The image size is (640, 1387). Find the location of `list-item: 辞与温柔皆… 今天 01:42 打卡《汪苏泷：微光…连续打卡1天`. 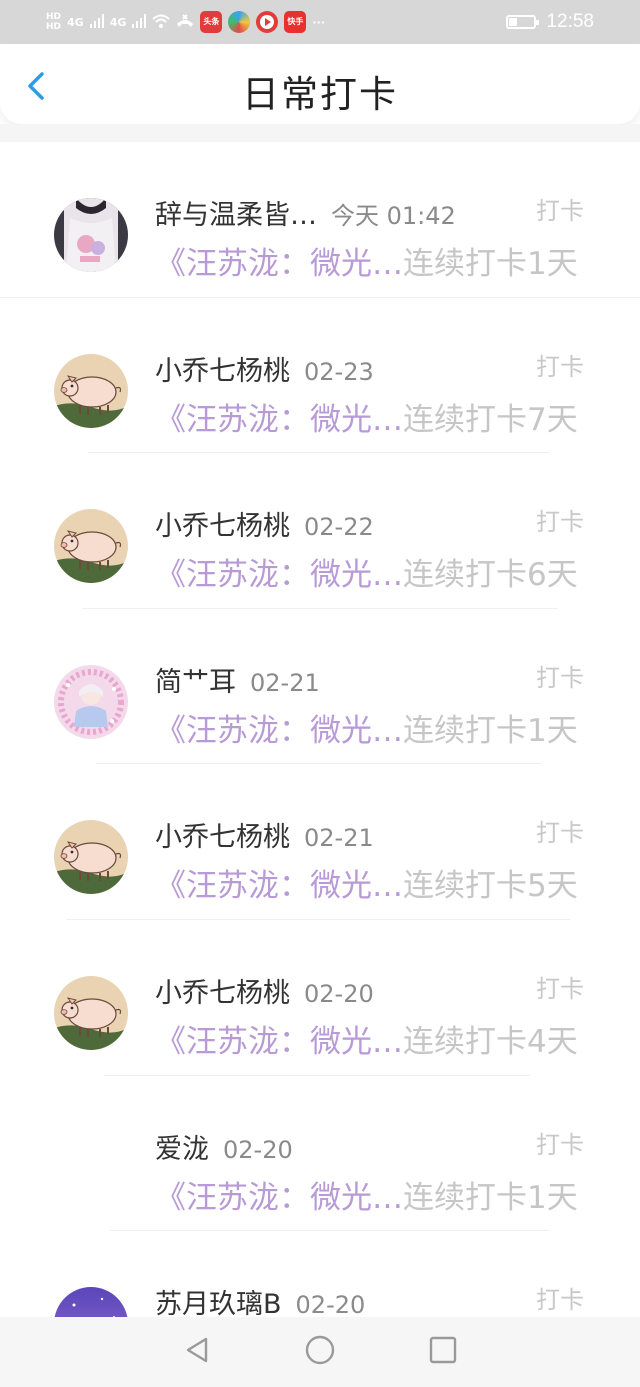

list-item: 辞与温柔皆… 今天 01:42 打卡《汪苏泷：微光…连续打卡1天 is located at coordinates (320, 220).